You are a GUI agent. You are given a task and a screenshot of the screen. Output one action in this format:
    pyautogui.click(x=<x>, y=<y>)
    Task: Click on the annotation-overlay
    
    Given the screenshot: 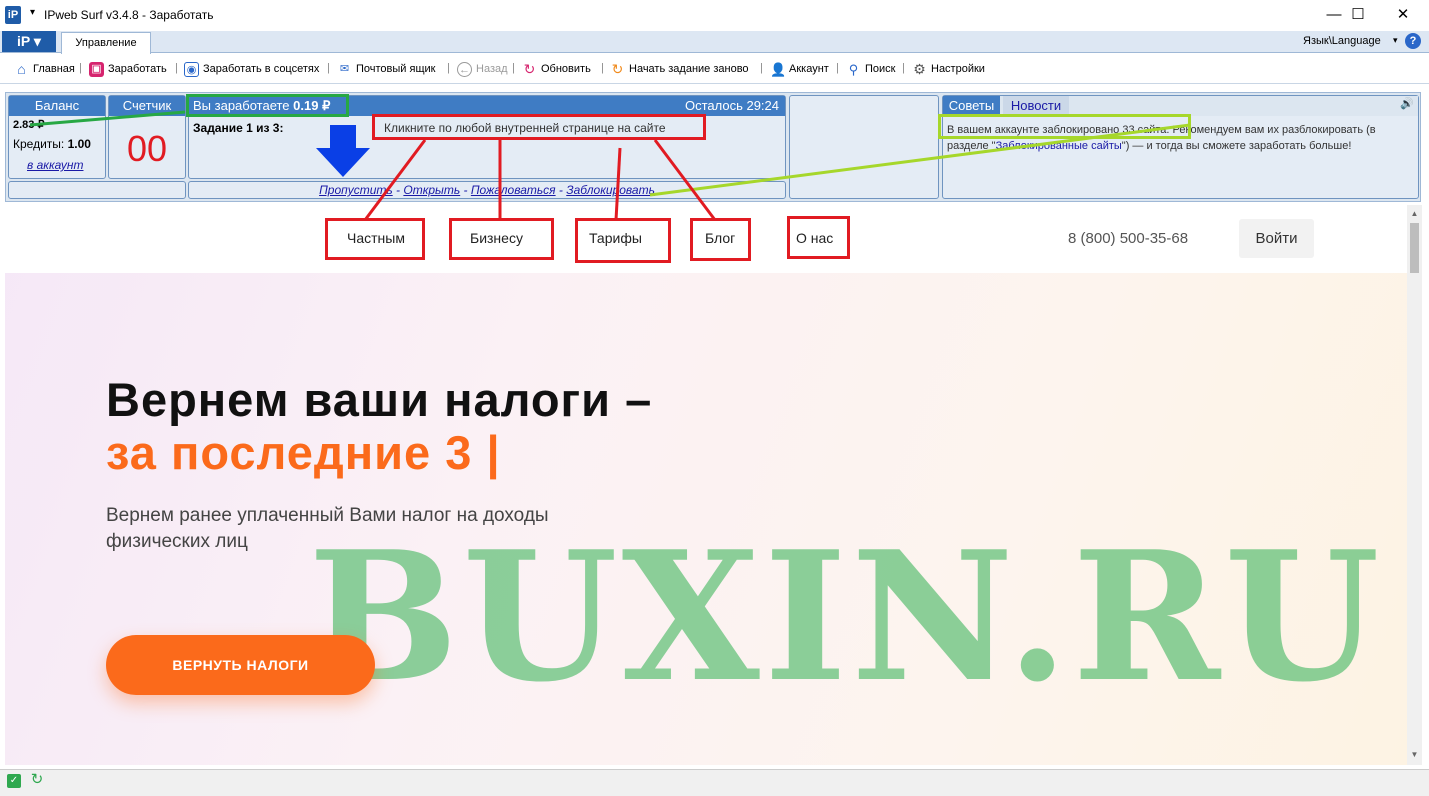 What is the action you would take?
    pyautogui.click(x=610, y=165)
    